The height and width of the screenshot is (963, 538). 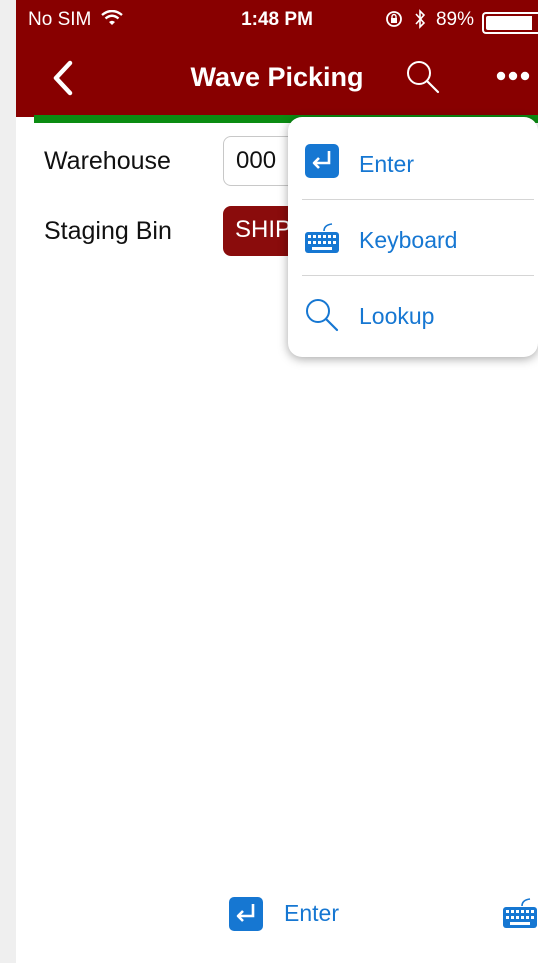 What do you see at coordinates (510, 23) in the screenshot?
I see `battery-icon` at bounding box center [510, 23].